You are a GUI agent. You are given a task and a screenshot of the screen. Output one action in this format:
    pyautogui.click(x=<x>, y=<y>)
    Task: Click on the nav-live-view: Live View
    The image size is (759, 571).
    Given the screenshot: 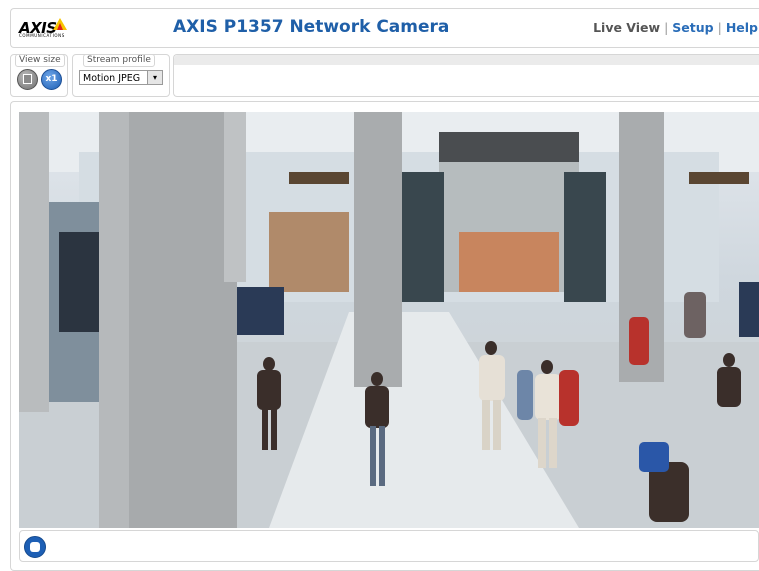 What is the action you would take?
    pyautogui.click(x=626, y=27)
    